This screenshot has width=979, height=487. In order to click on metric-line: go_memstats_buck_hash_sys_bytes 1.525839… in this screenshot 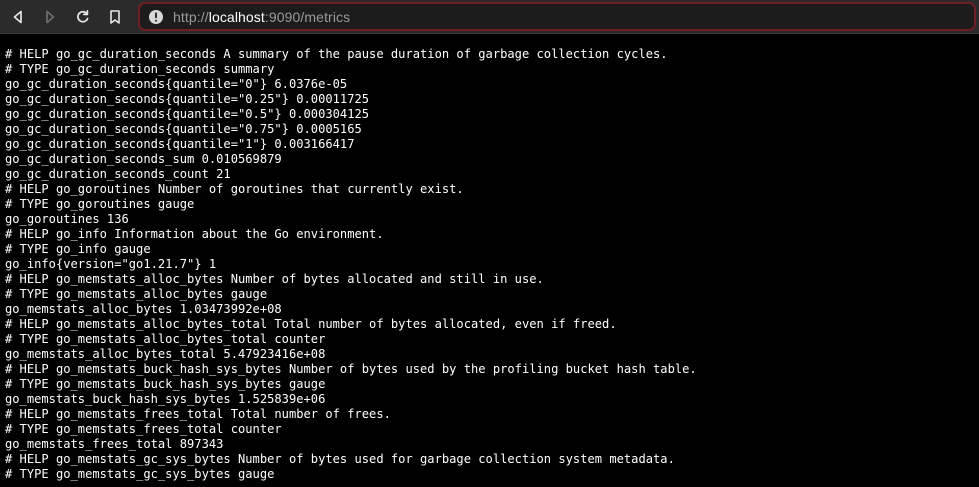, I will do `click(165, 399)`.